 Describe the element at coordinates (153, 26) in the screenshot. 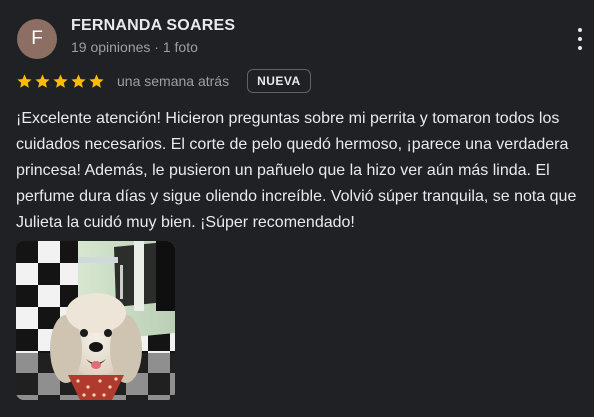

I see `author-name: FERNANDA SOARES` at that location.